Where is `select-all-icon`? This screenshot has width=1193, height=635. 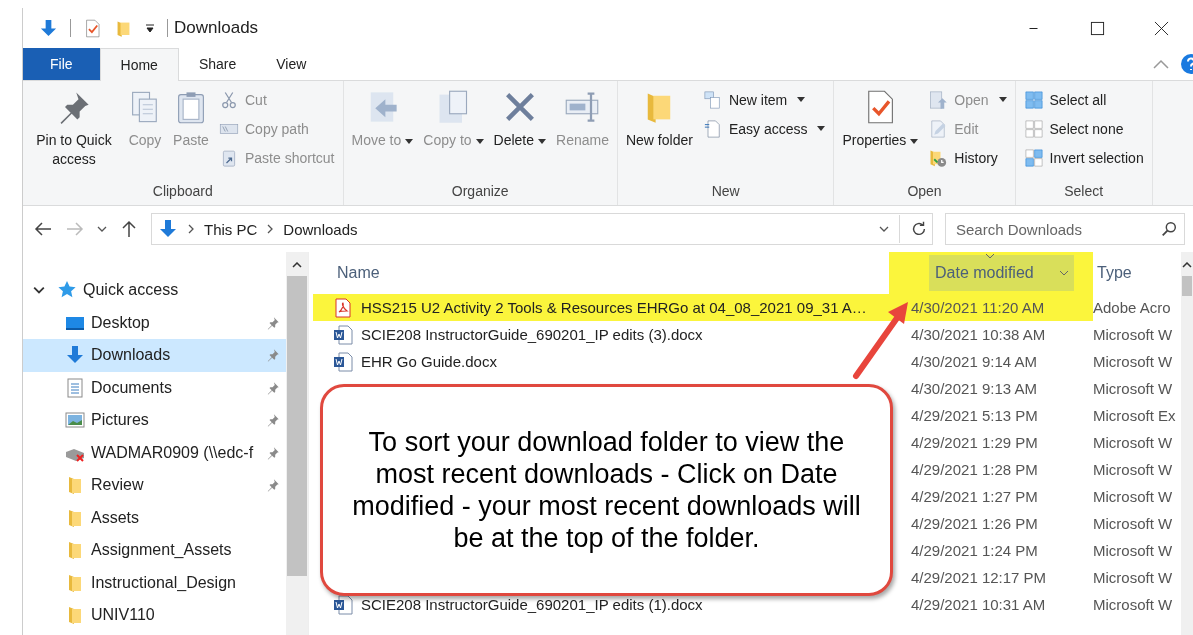 select-all-icon is located at coordinates (1033, 99).